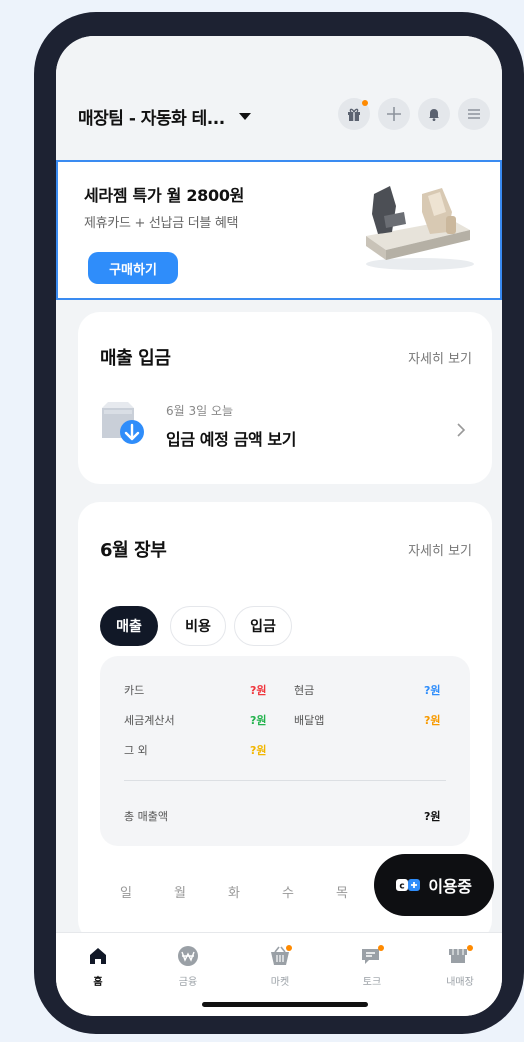 The image size is (524, 1042). Describe the element at coordinates (258, 720) in the screenshot. I see `row-value-tax-invoice: ?원` at that location.